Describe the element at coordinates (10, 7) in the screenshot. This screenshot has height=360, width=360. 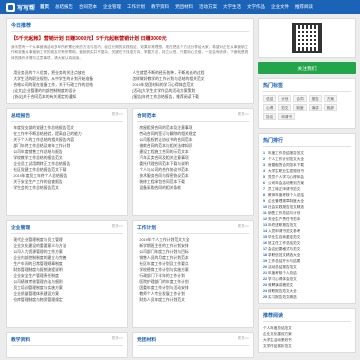
I see `logo-icon` at that location.